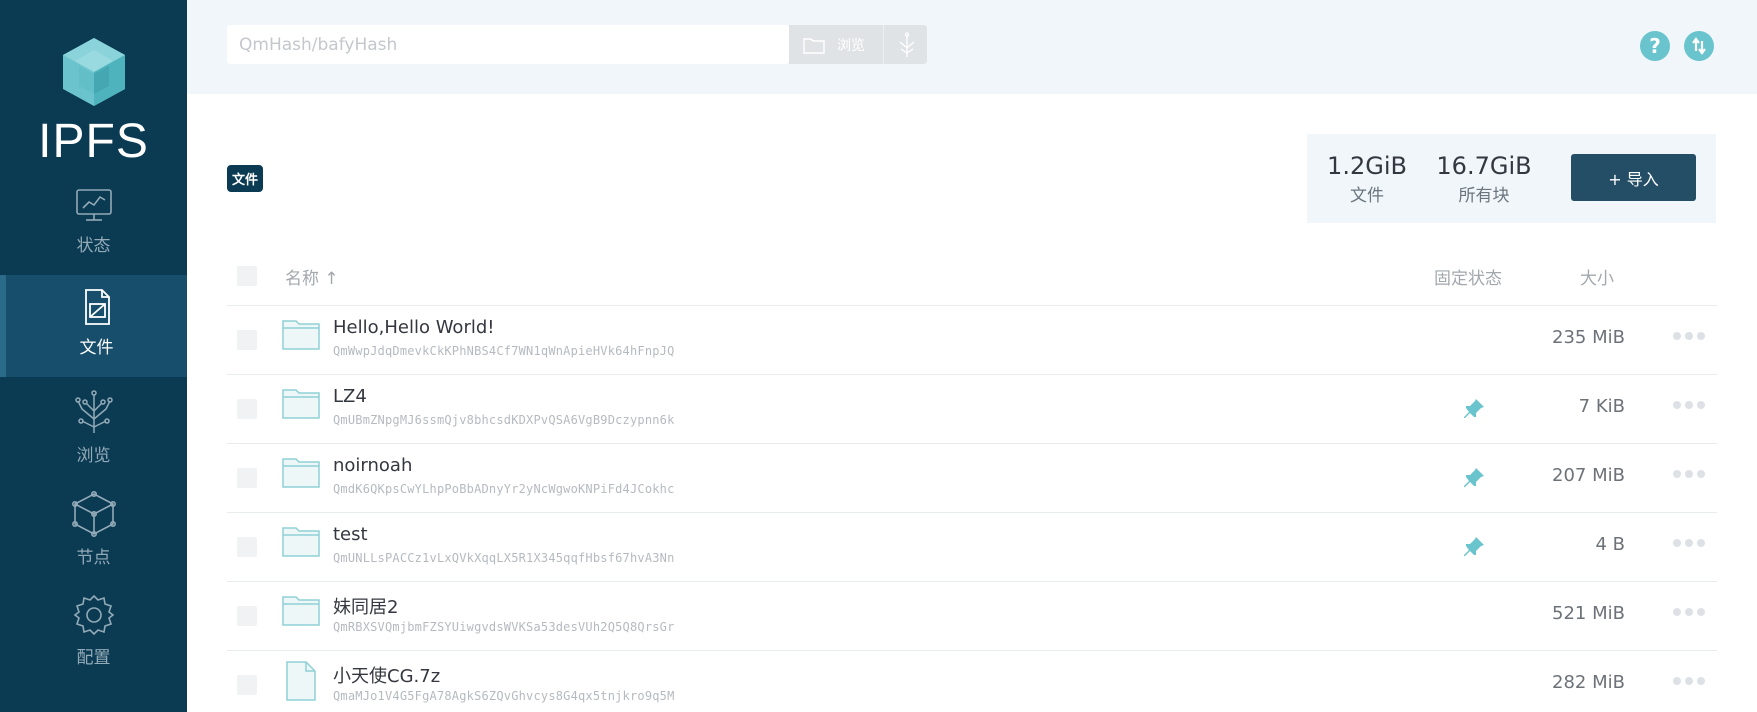 The image size is (1757, 712). What do you see at coordinates (93, 558) in the screenshot?
I see `sidebar-item-label: 节点` at bounding box center [93, 558].